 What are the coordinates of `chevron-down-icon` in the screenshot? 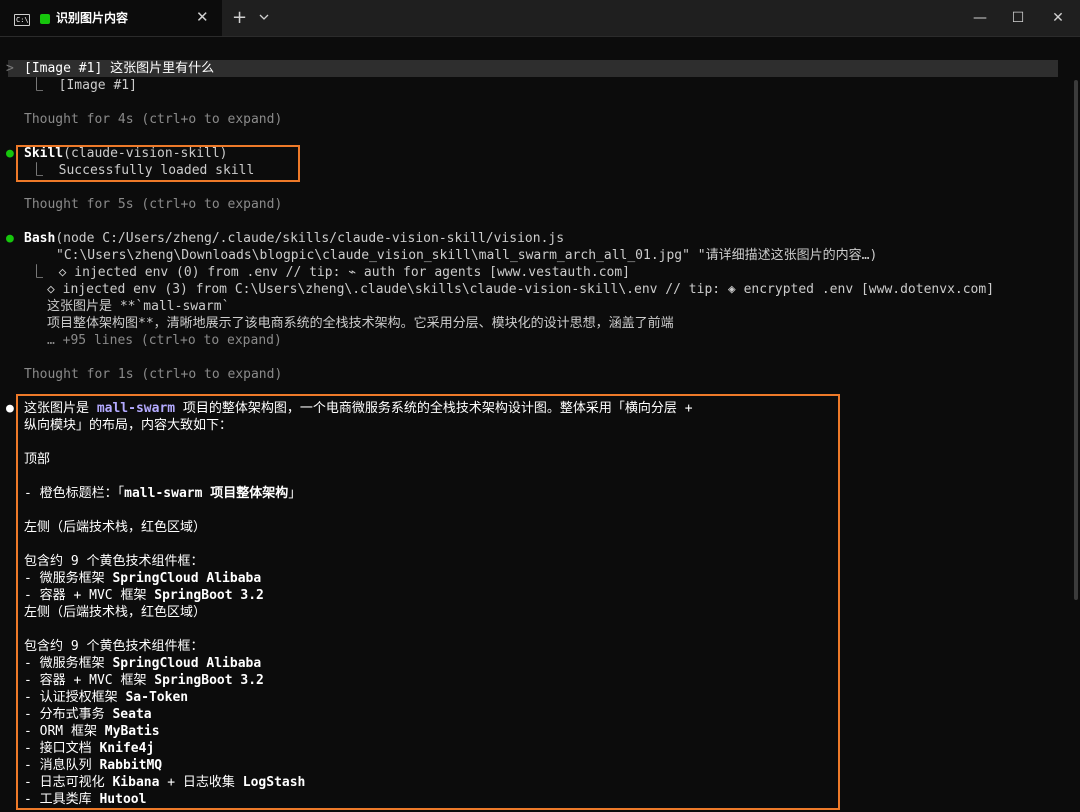 It's located at (264, 17).